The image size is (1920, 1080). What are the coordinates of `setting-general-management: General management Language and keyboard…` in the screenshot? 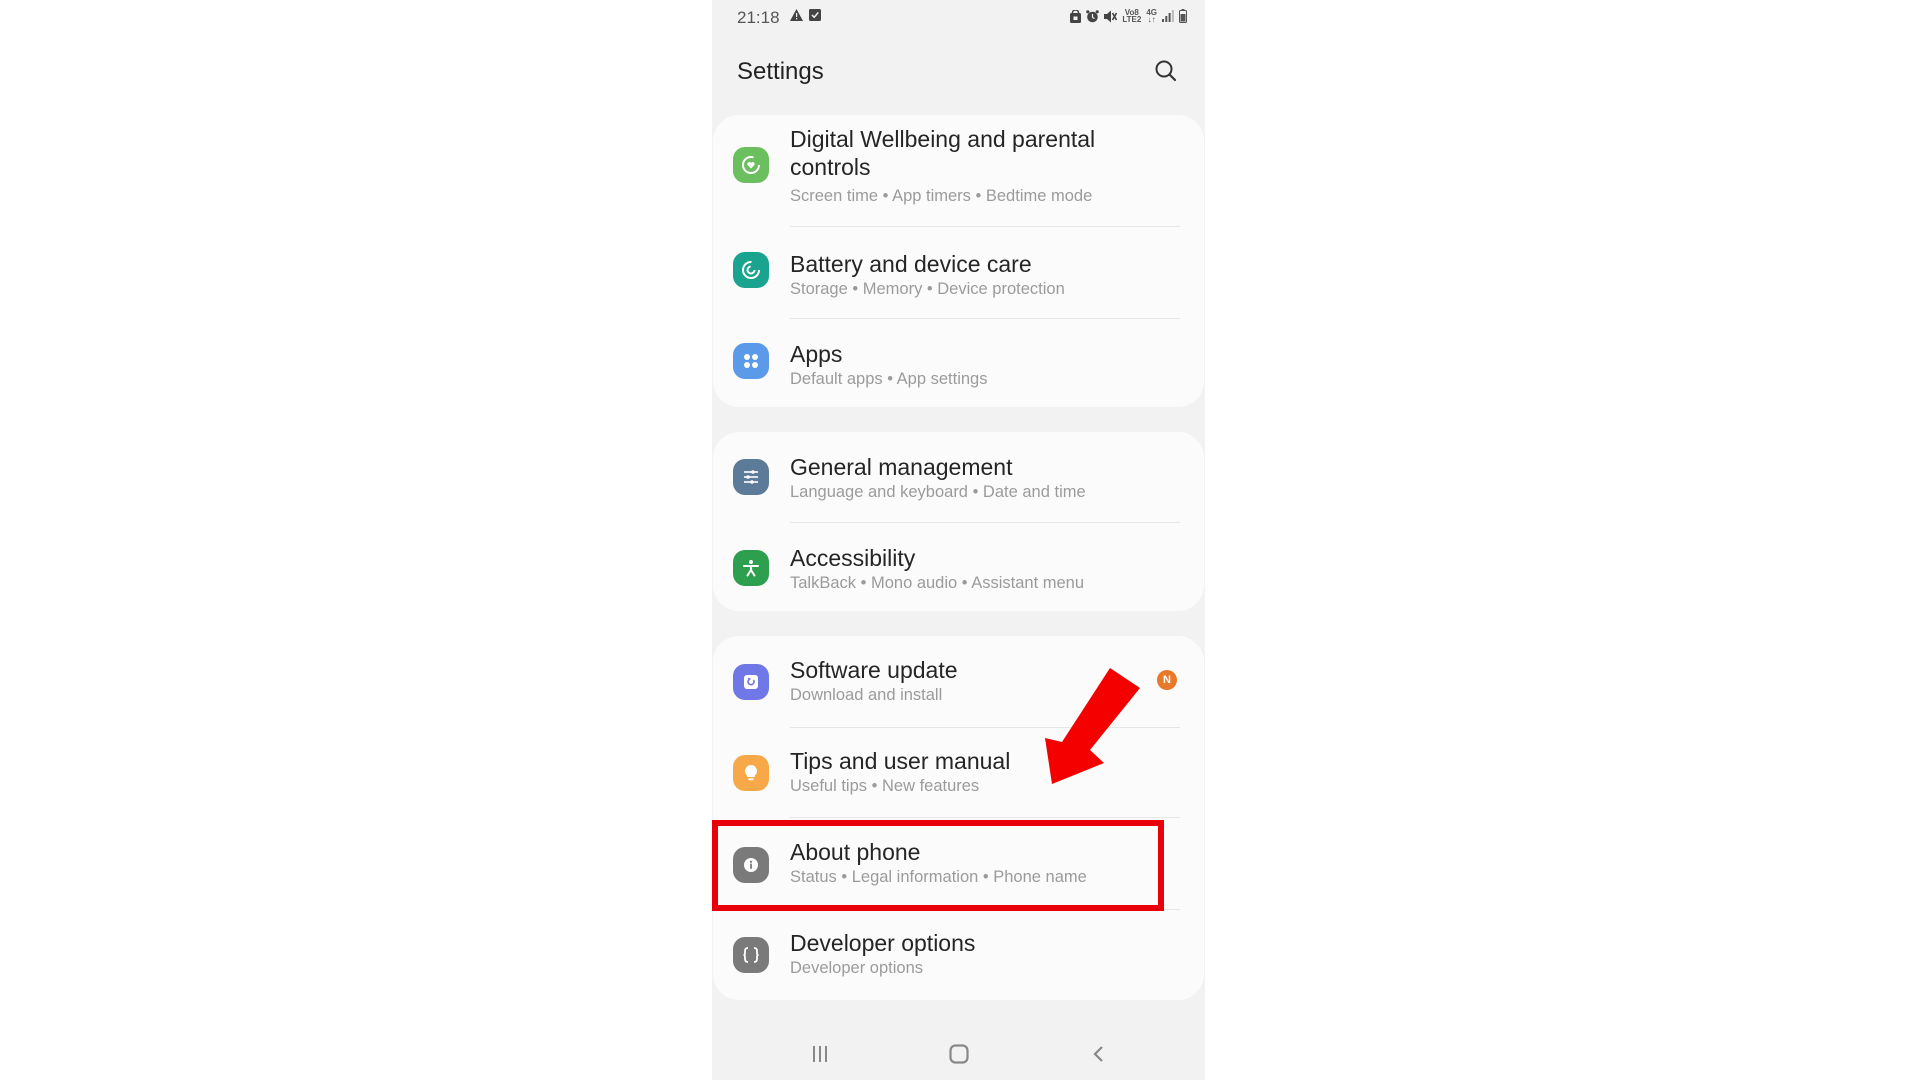 It's located at (958, 477).